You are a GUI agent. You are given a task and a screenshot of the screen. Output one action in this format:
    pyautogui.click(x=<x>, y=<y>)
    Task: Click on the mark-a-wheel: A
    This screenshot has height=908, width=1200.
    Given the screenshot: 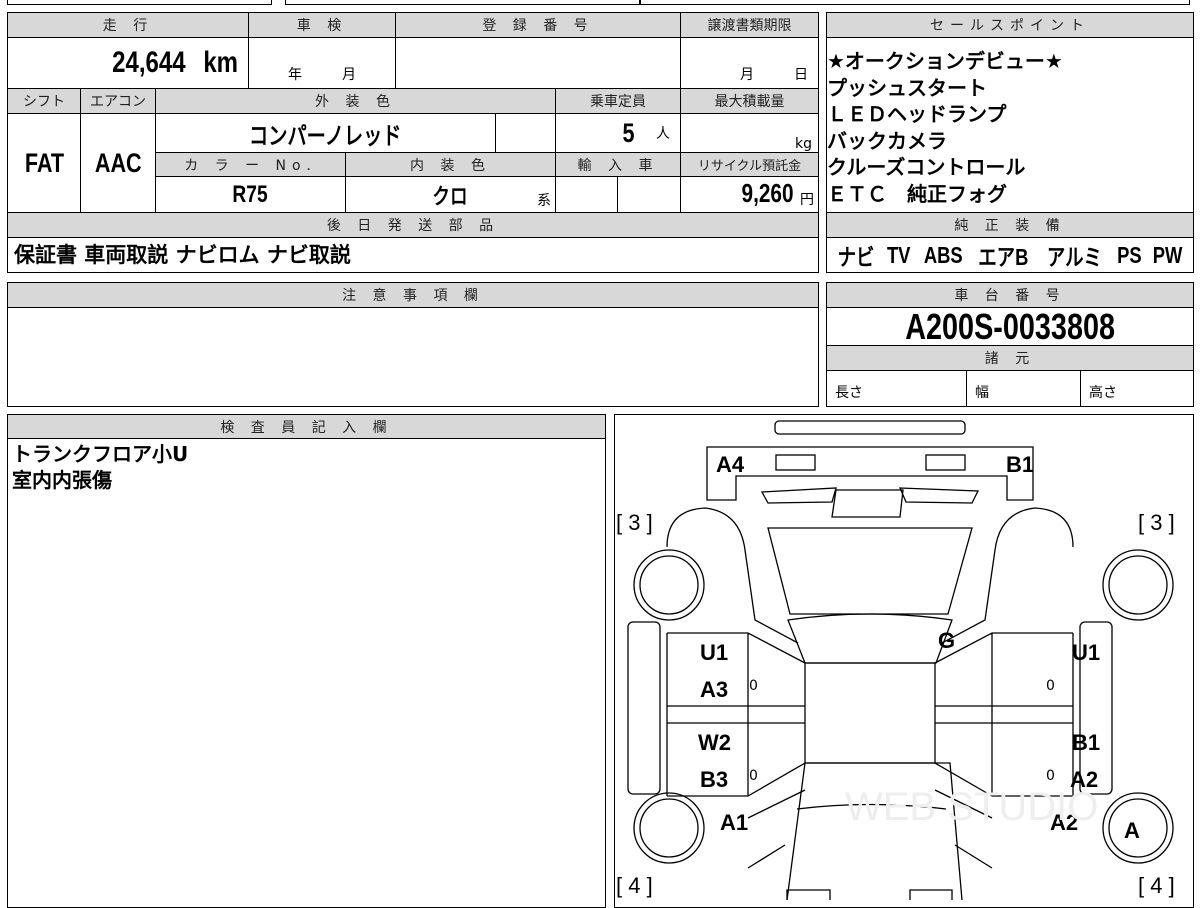 What is the action you would take?
    pyautogui.click(x=1132, y=830)
    